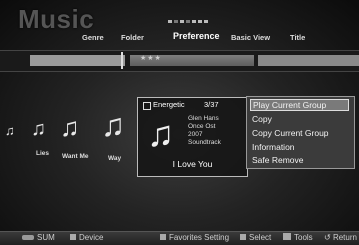 Image resolution: width=359 pixels, height=245 pixels. I want to click on return-button: ↺ Return, so click(340, 237).